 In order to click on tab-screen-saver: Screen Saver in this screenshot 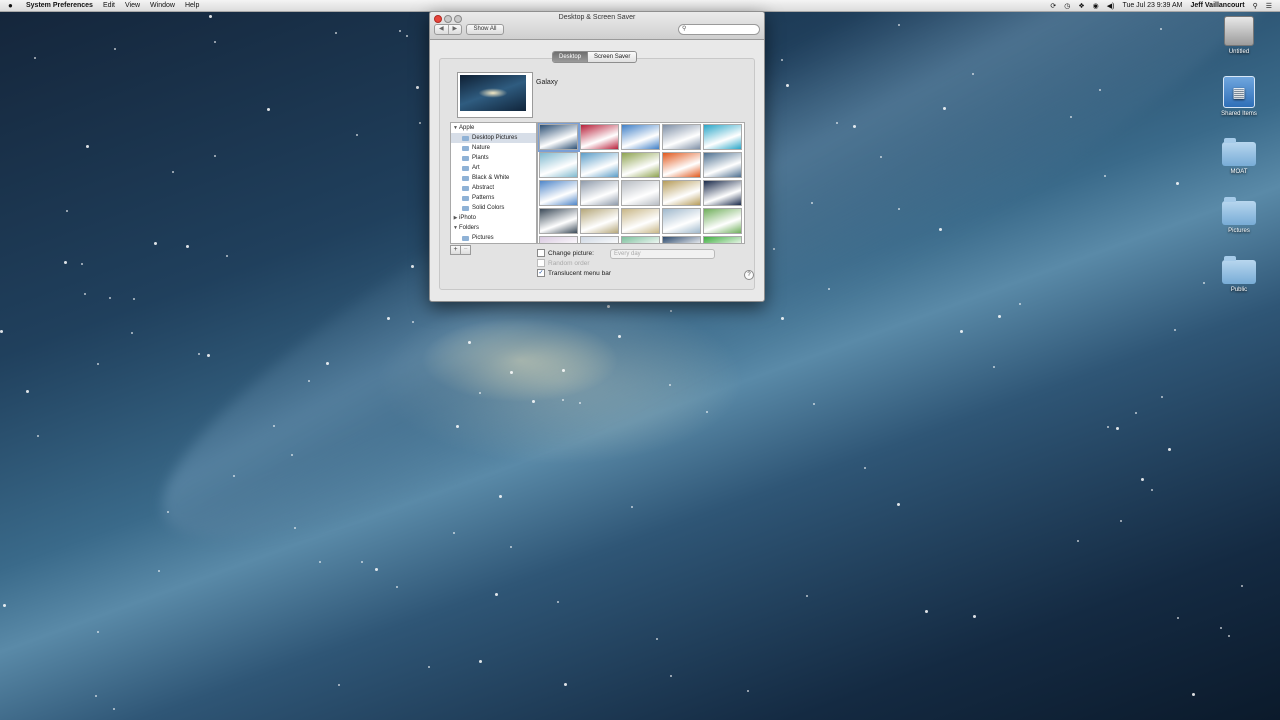, I will do `click(612, 57)`.